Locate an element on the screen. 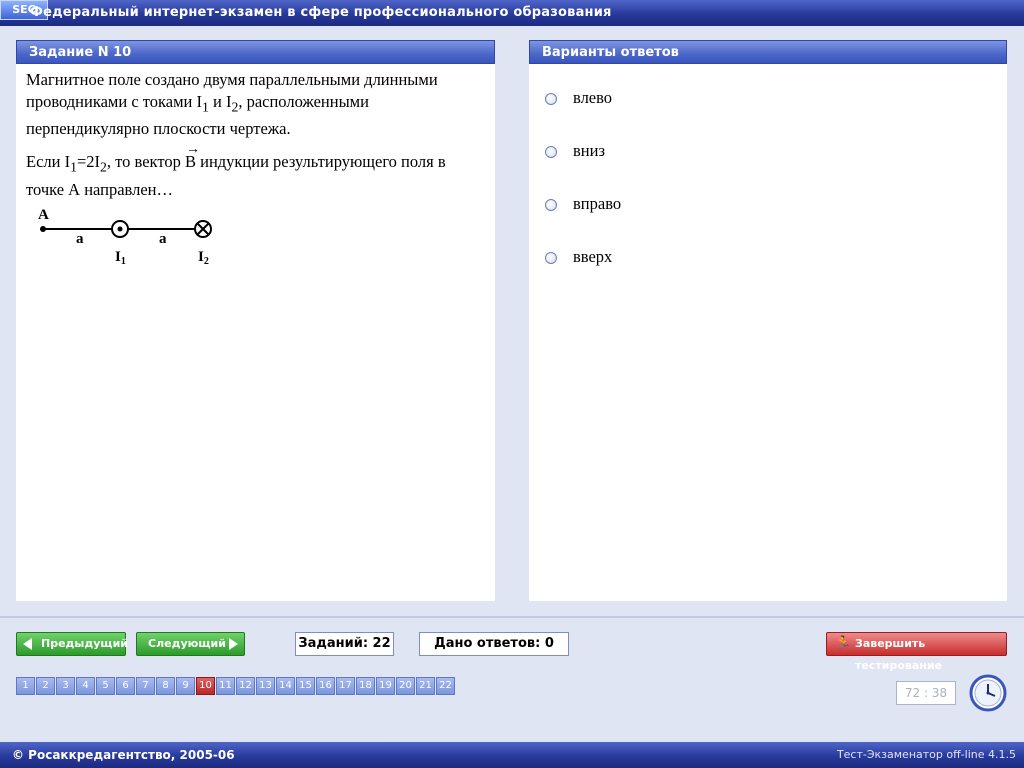 The width and height of the screenshot is (1024, 768). divider is located at coordinates (512, 617).